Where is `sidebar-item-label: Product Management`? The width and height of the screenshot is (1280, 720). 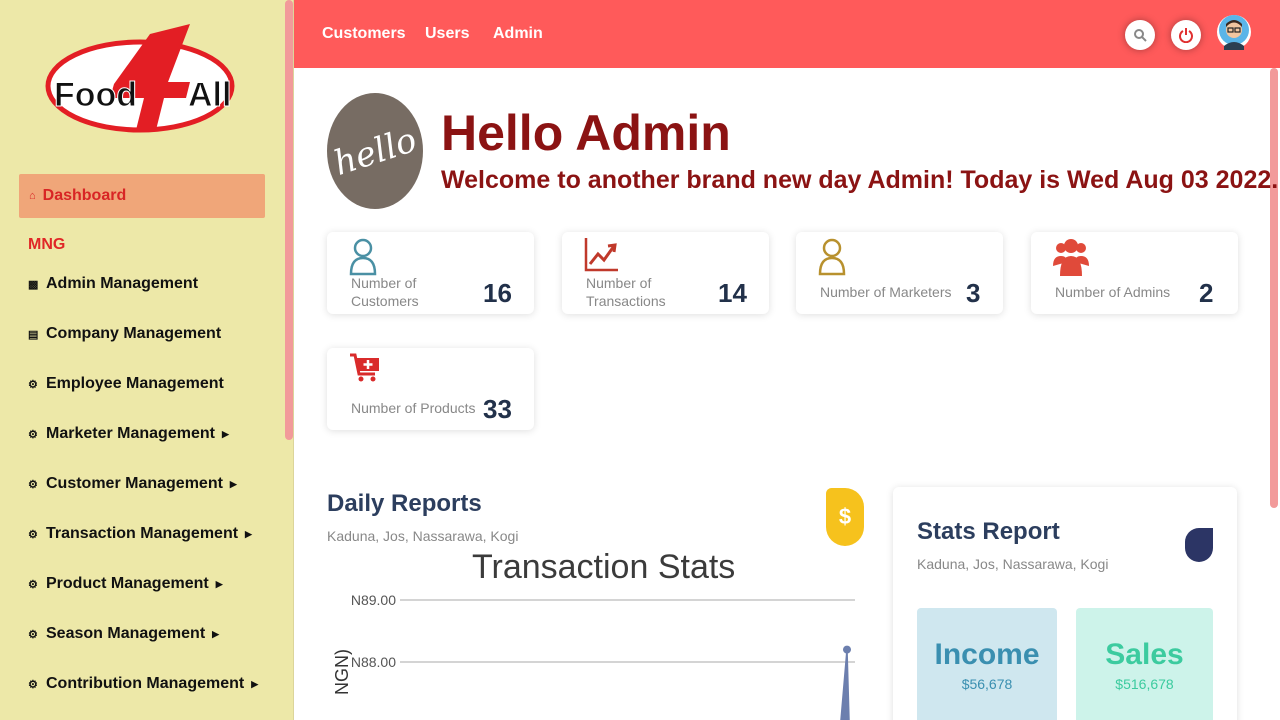 sidebar-item-label: Product Management is located at coordinates (127, 583).